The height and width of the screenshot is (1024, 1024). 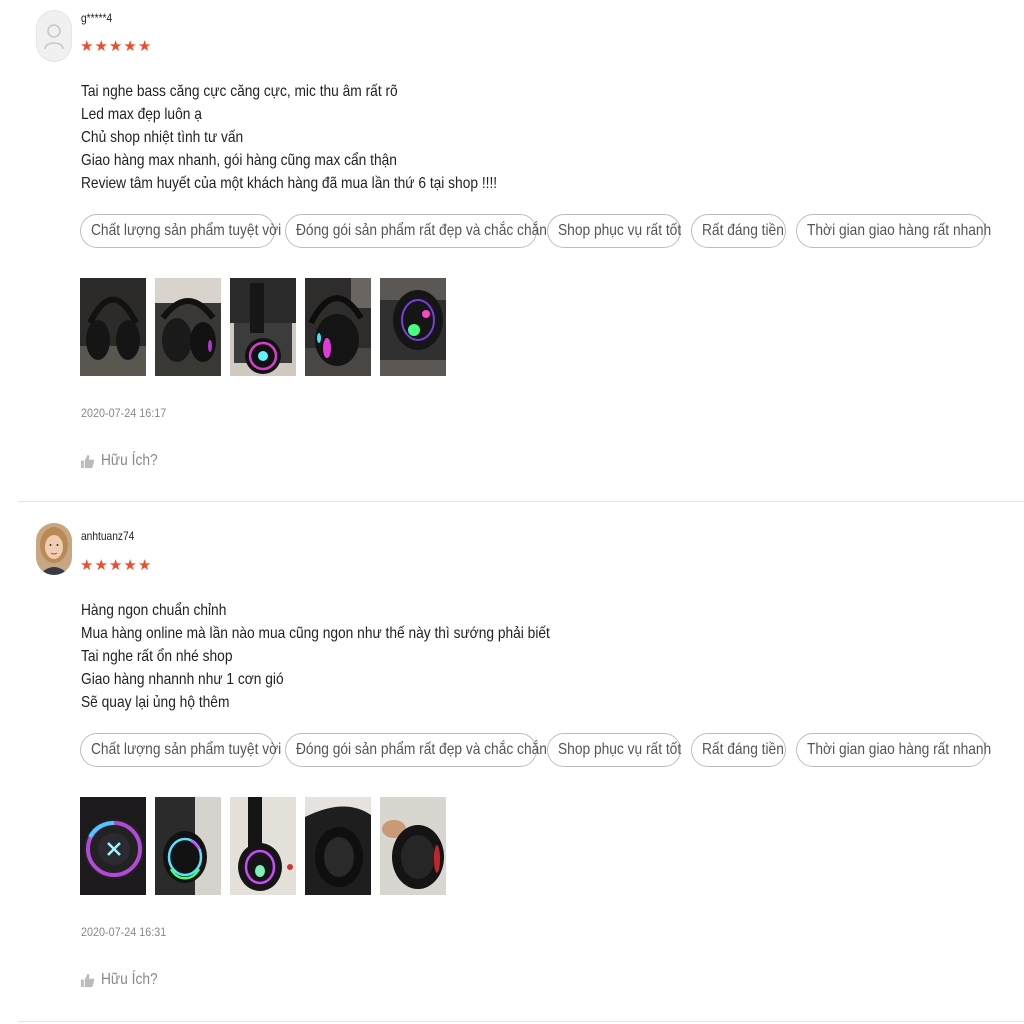 I want to click on comment-line: Sẽ quay lại ủng hộ thêm, so click(x=155, y=702).